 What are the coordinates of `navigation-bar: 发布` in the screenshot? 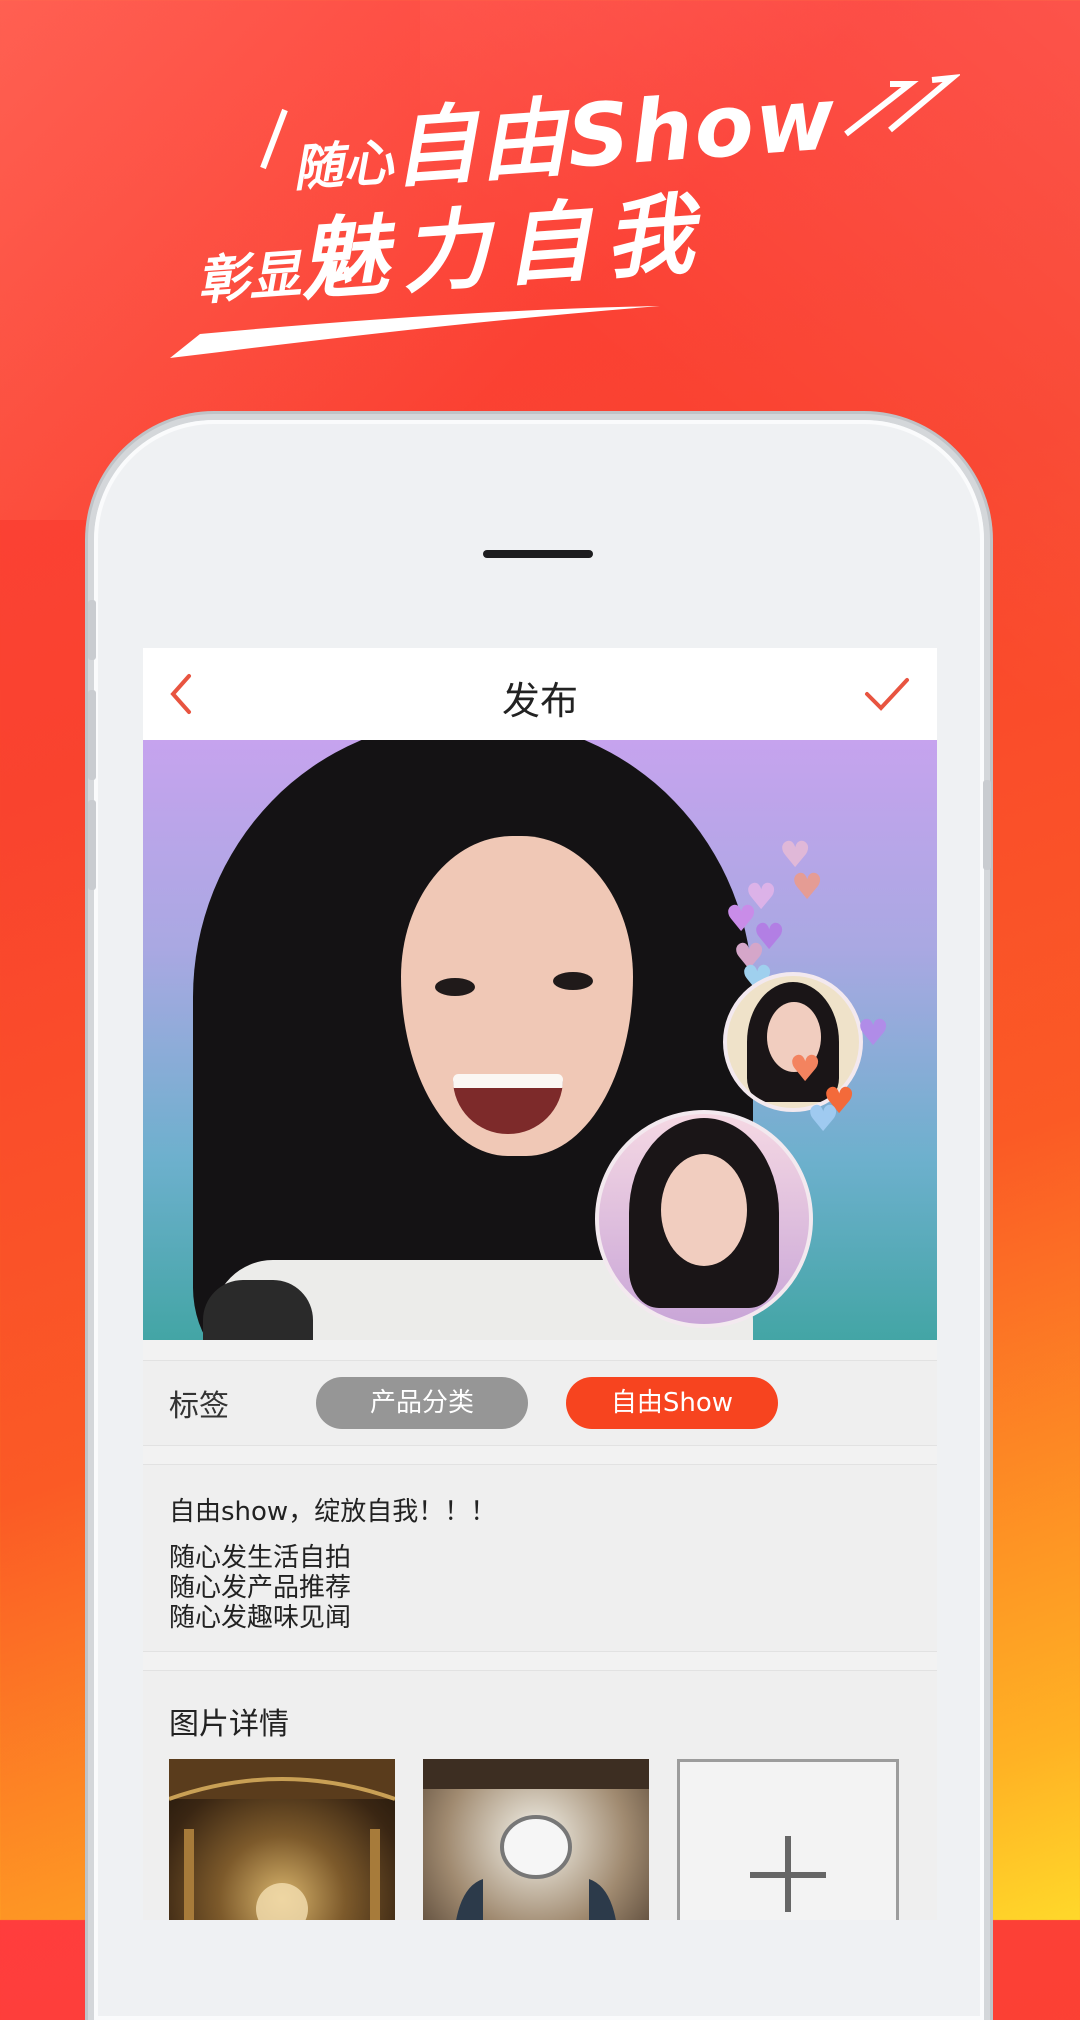 It's located at (540, 694).